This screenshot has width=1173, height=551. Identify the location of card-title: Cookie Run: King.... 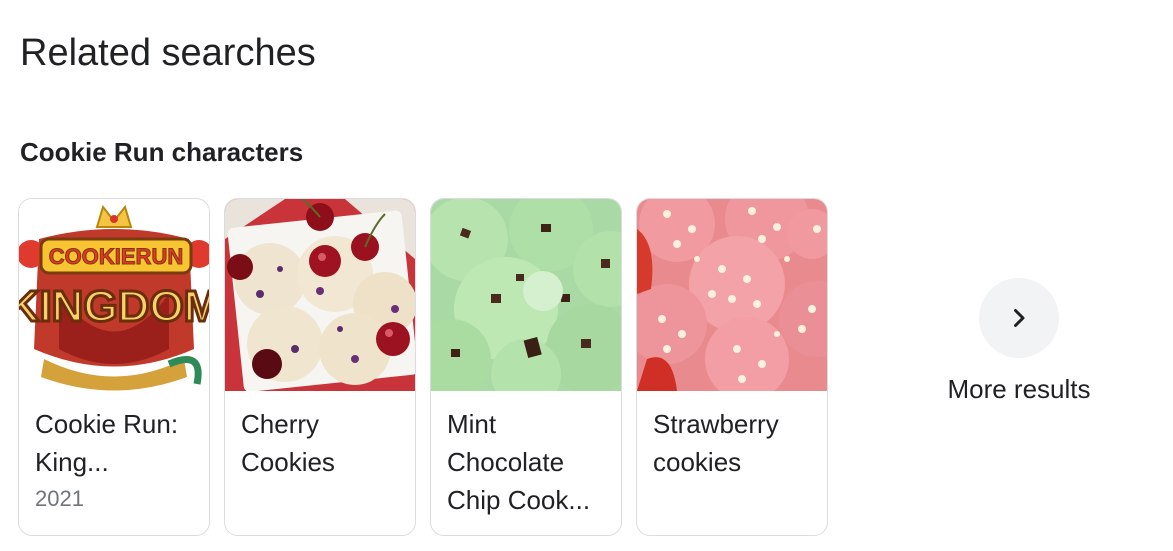
(107, 443).